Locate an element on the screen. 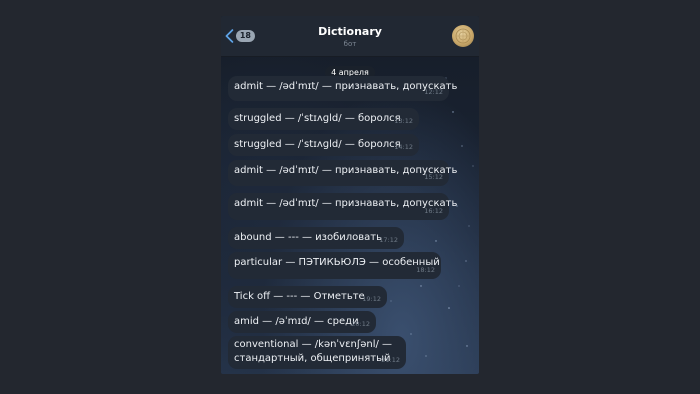 The width and height of the screenshot is (700, 394). message-time: 21:12 is located at coordinates (390, 360).